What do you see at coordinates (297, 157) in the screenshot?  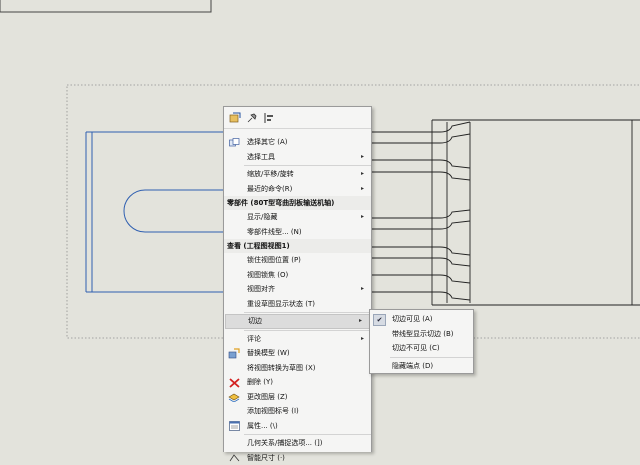 I see `menu-item-selection-tools: 选择工具 ▸` at bounding box center [297, 157].